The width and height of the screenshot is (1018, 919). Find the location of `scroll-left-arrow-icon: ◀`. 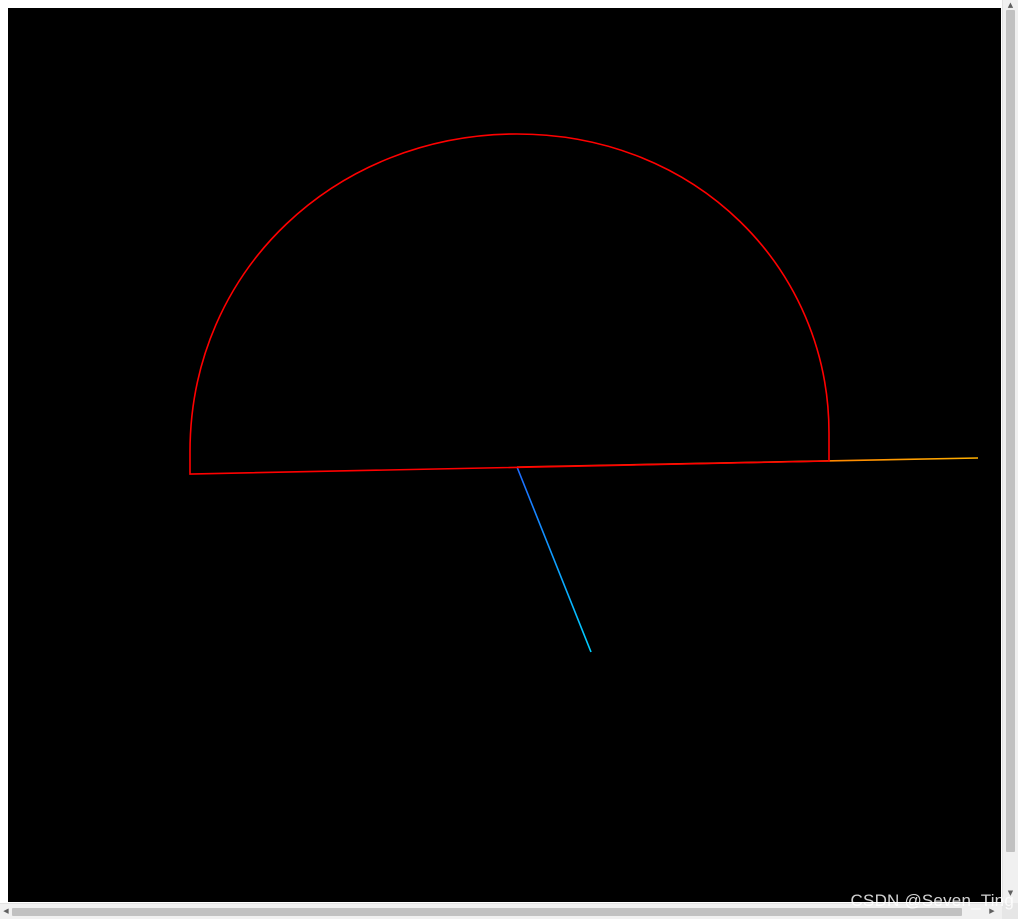

scroll-left-arrow-icon: ◀ is located at coordinates (6, 911).